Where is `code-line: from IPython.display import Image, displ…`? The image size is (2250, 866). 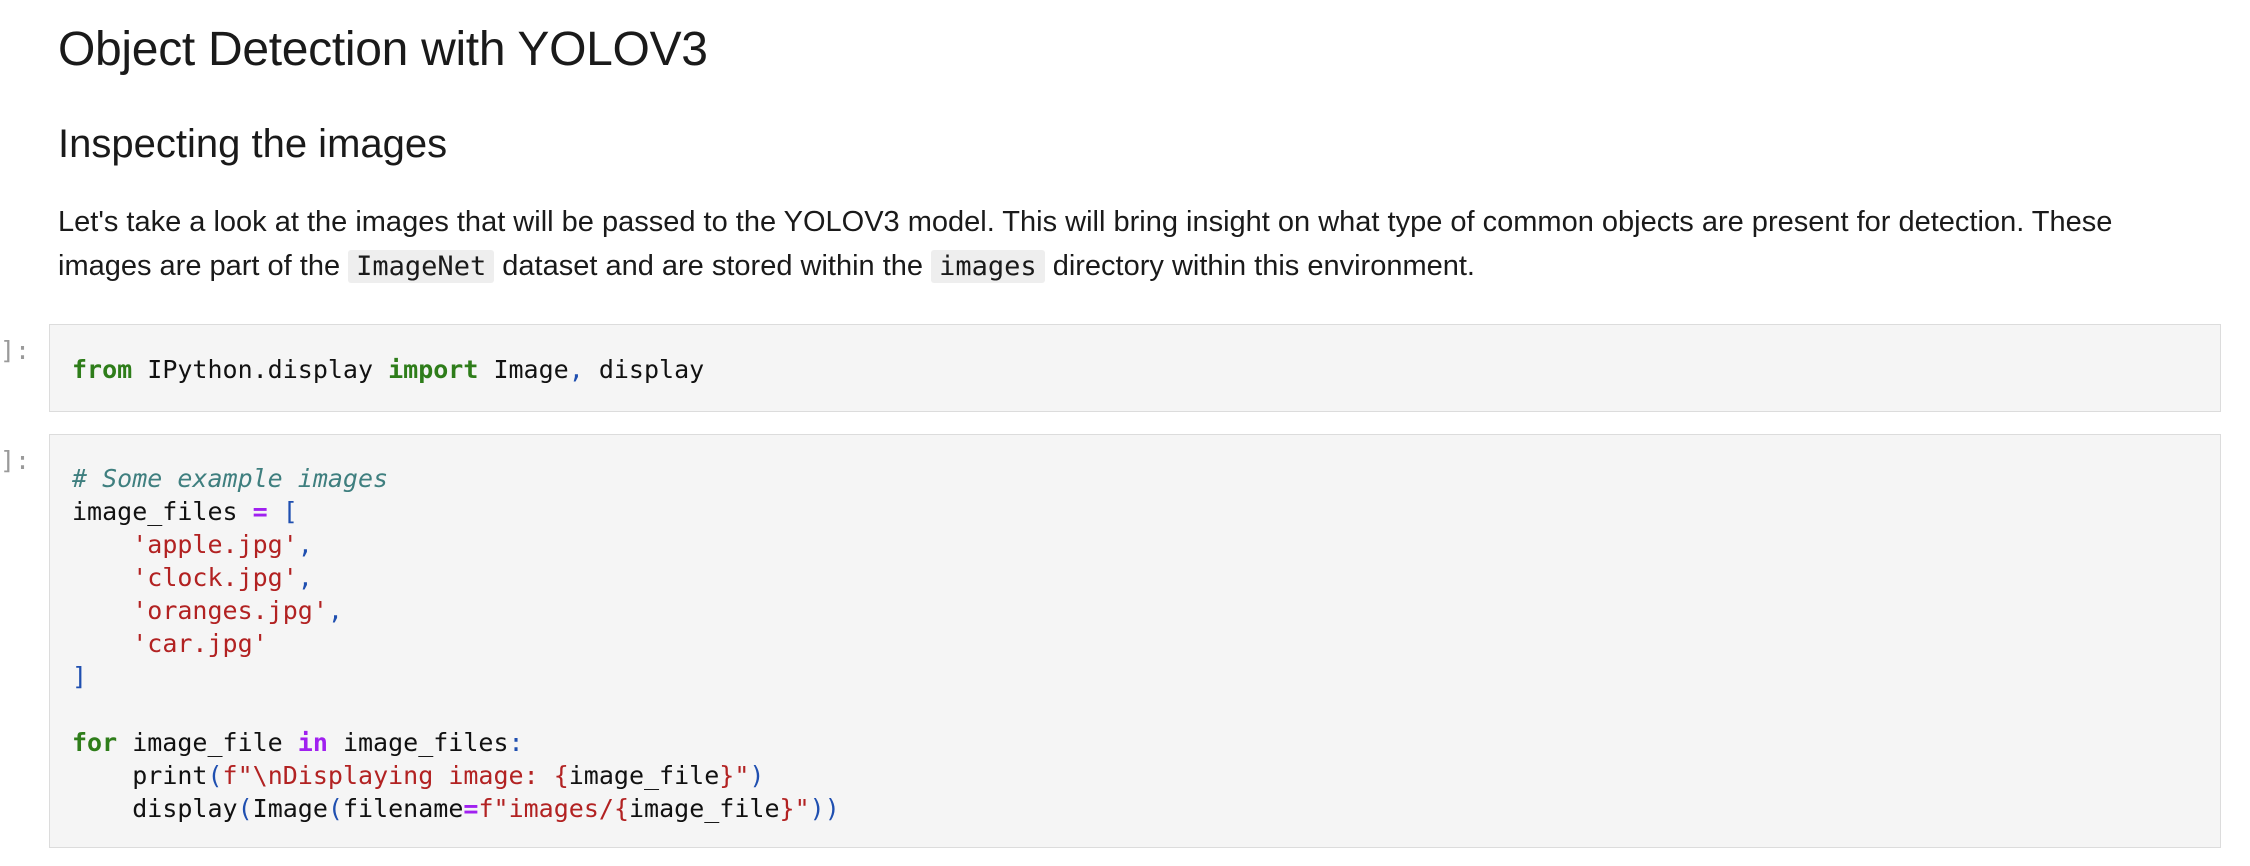
code-line: from IPython.display import Image, displ… is located at coordinates (388, 369).